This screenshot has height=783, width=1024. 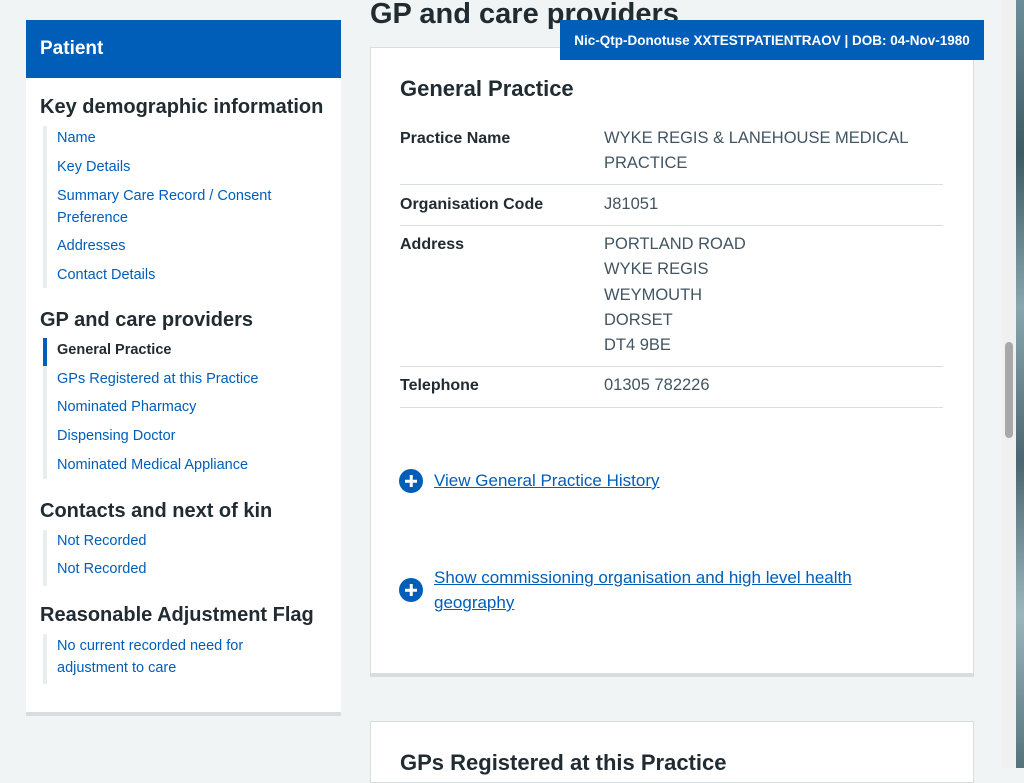 What do you see at coordinates (45, 352) in the screenshot?
I see `current-item-indicator` at bounding box center [45, 352].